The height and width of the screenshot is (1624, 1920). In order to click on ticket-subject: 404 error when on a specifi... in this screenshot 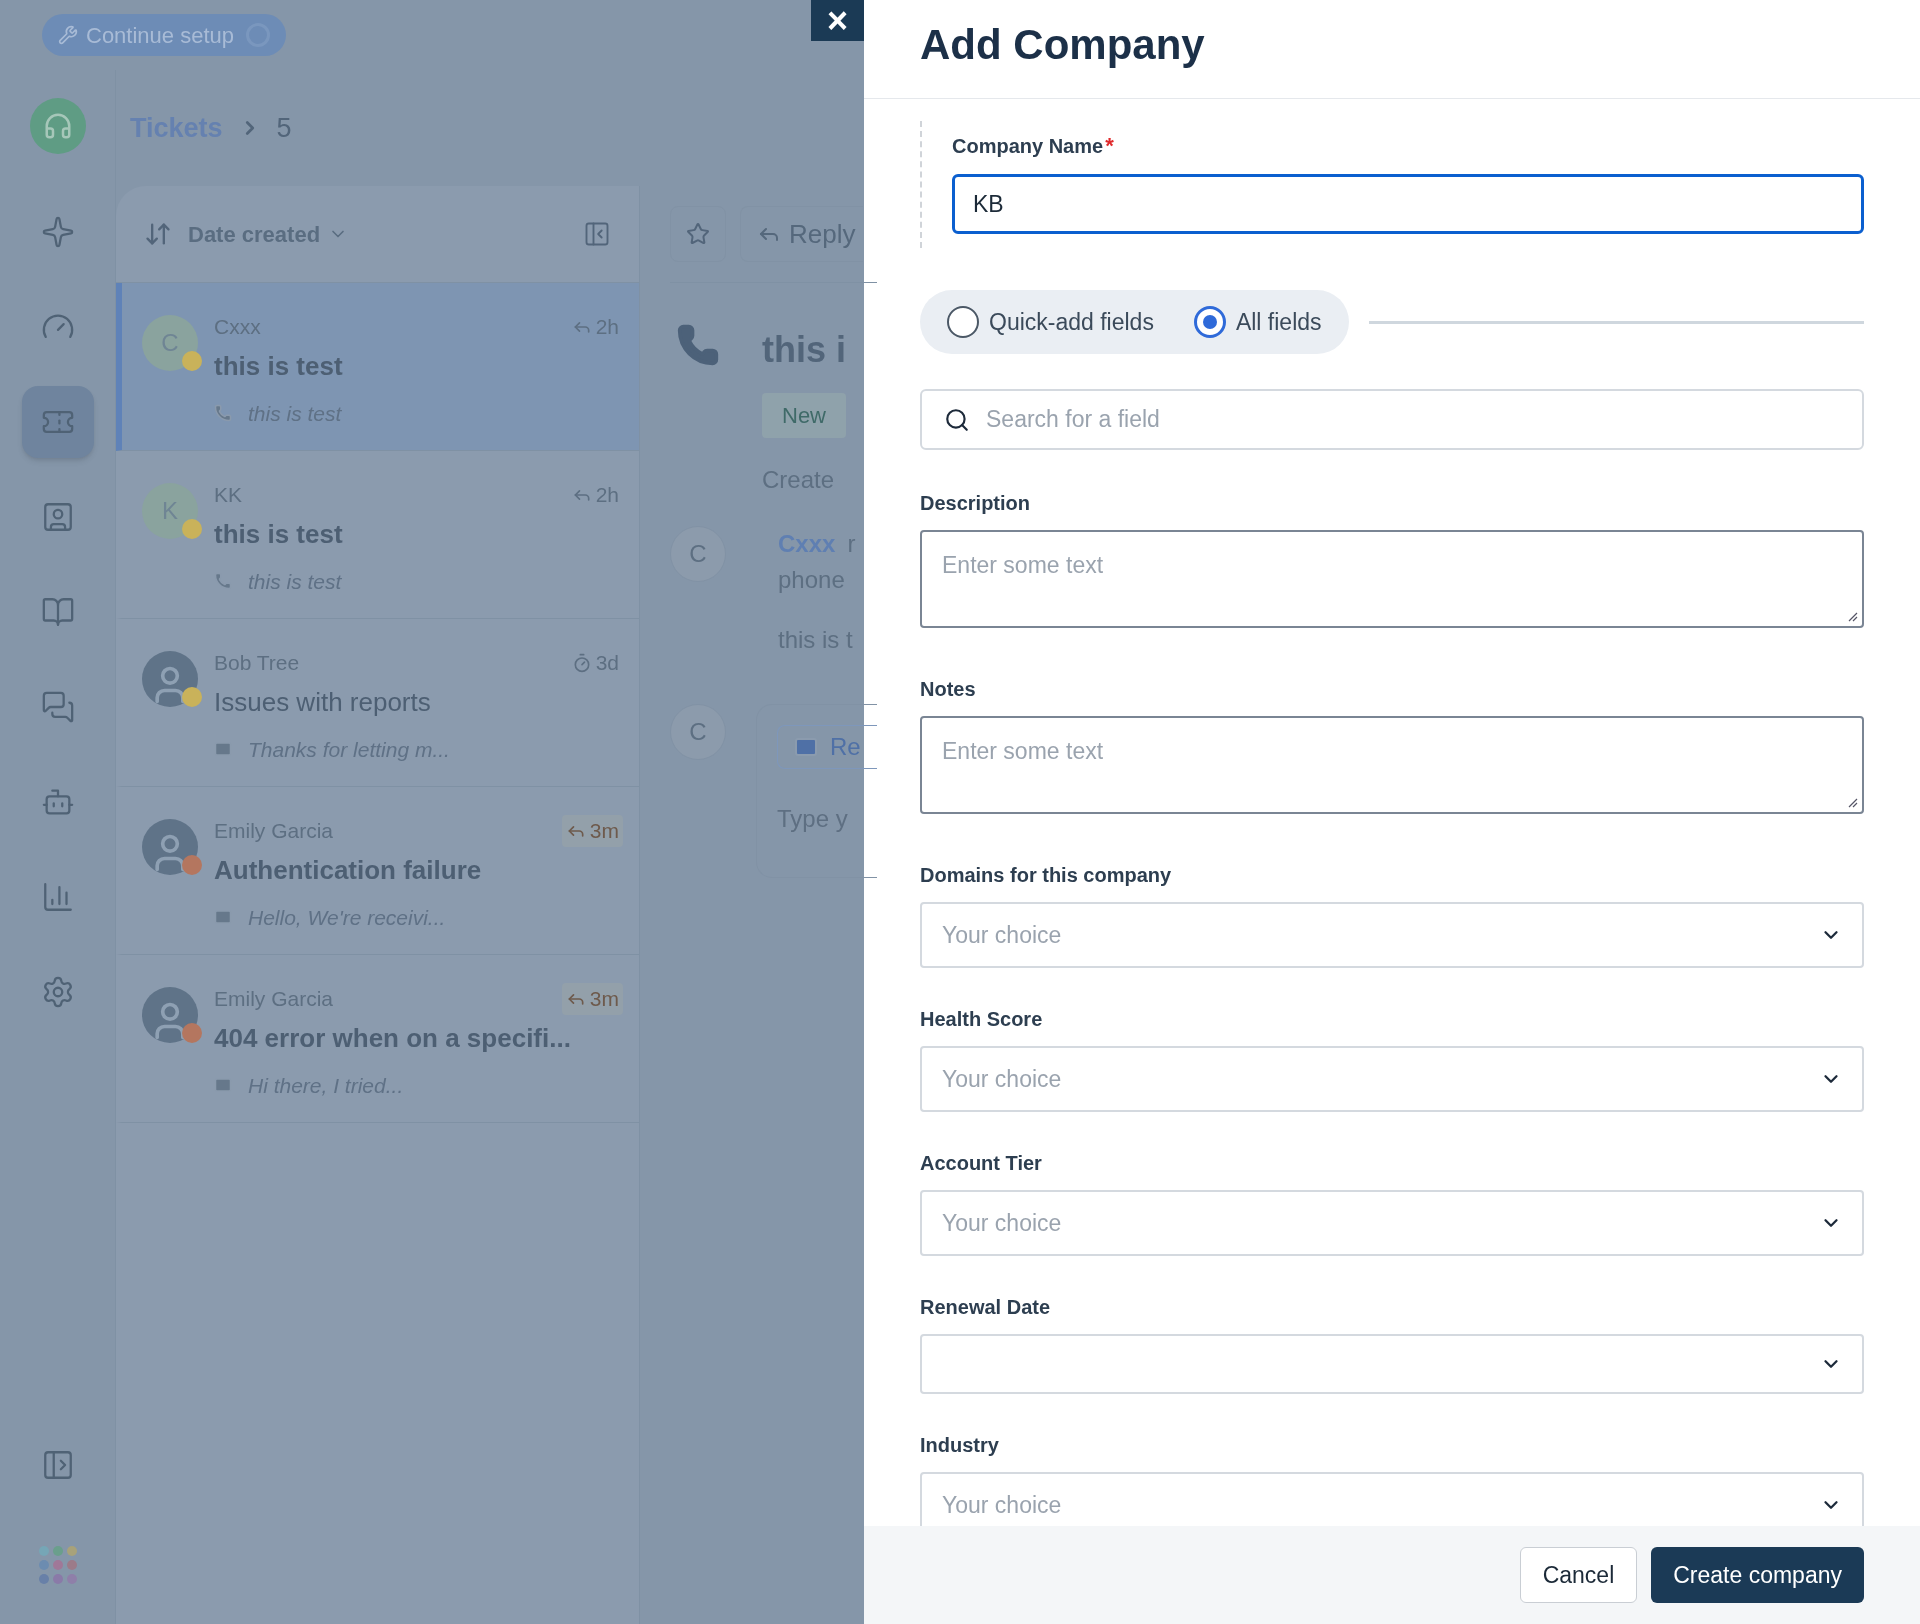, I will do `click(393, 1038)`.